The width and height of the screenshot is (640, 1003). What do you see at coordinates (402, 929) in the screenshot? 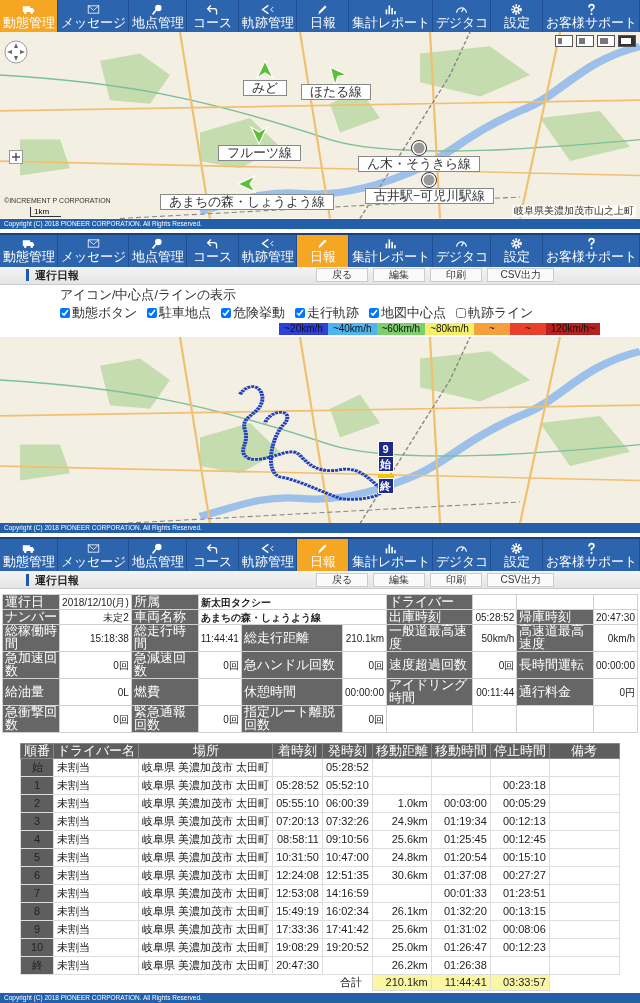
I see `table-cell: 25.6km` at bounding box center [402, 929].